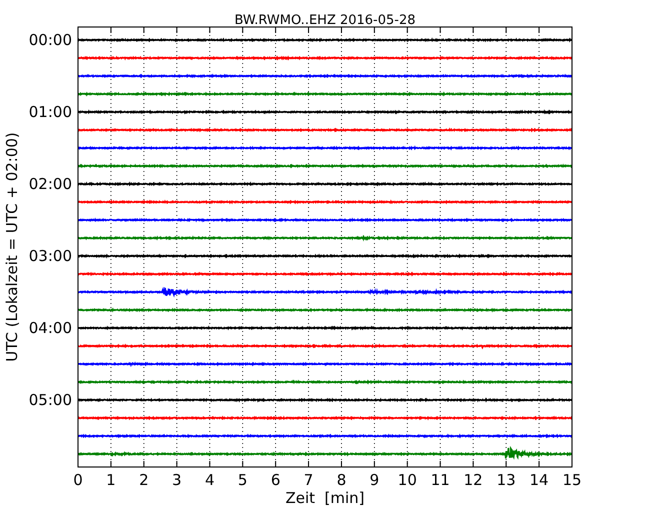 The image size is (650, 520). What do you see at coordinates (177, 480) in the screenshot?
I see `tick-label: 3` at bounding box center [177, 480].